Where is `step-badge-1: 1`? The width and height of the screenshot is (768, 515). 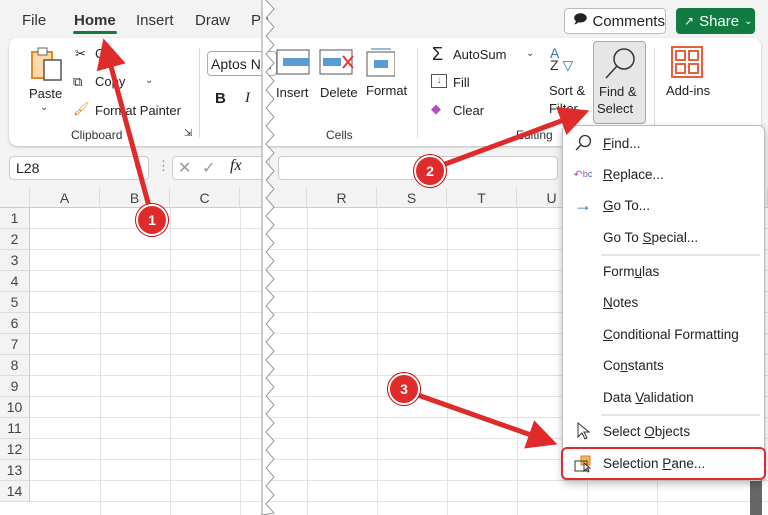 step-badge-1: 1 is located at coordinates (152, 220).